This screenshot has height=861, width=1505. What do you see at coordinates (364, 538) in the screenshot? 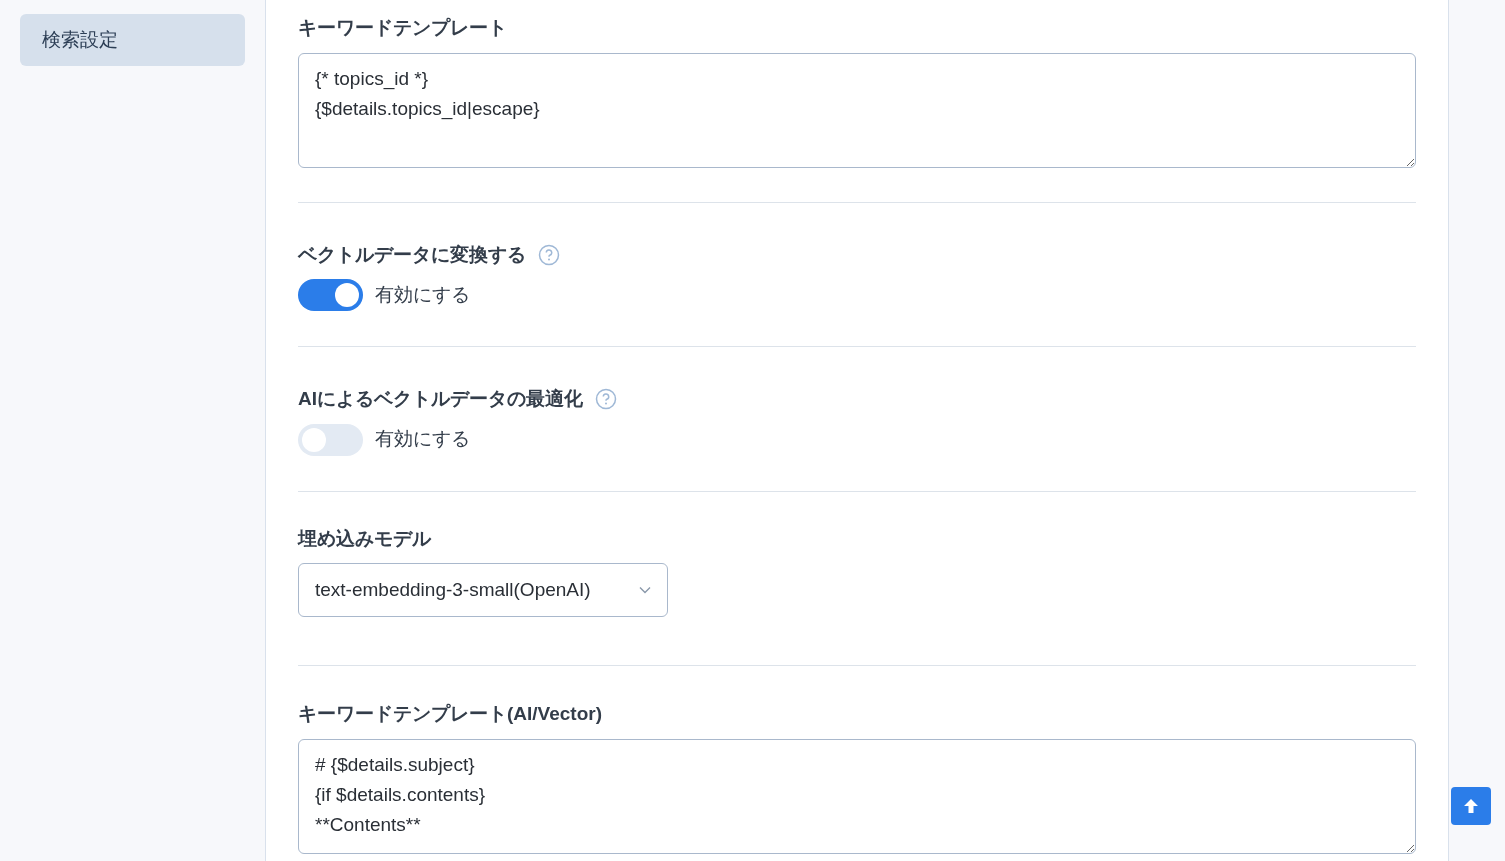
I see `field-label: 埋め込みモデル` at bounding box center [364, 538].